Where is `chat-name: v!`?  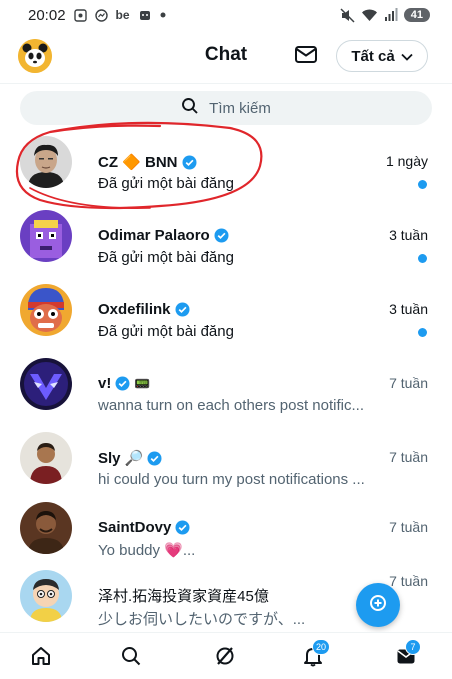 chat-name: v! is located at coordinates (105, 383).